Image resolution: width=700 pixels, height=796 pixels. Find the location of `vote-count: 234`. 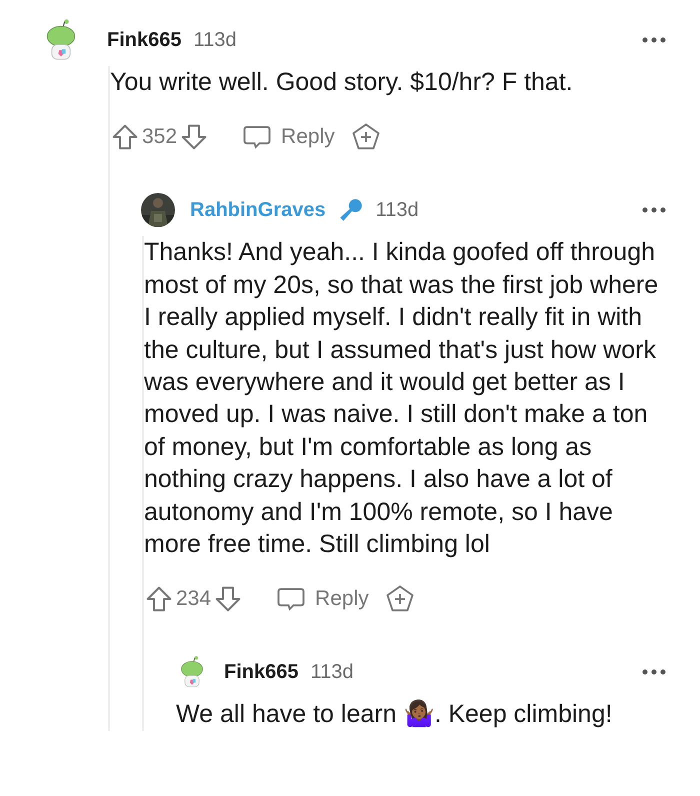

vote-count: 234 is located at coordinates (194, 599).